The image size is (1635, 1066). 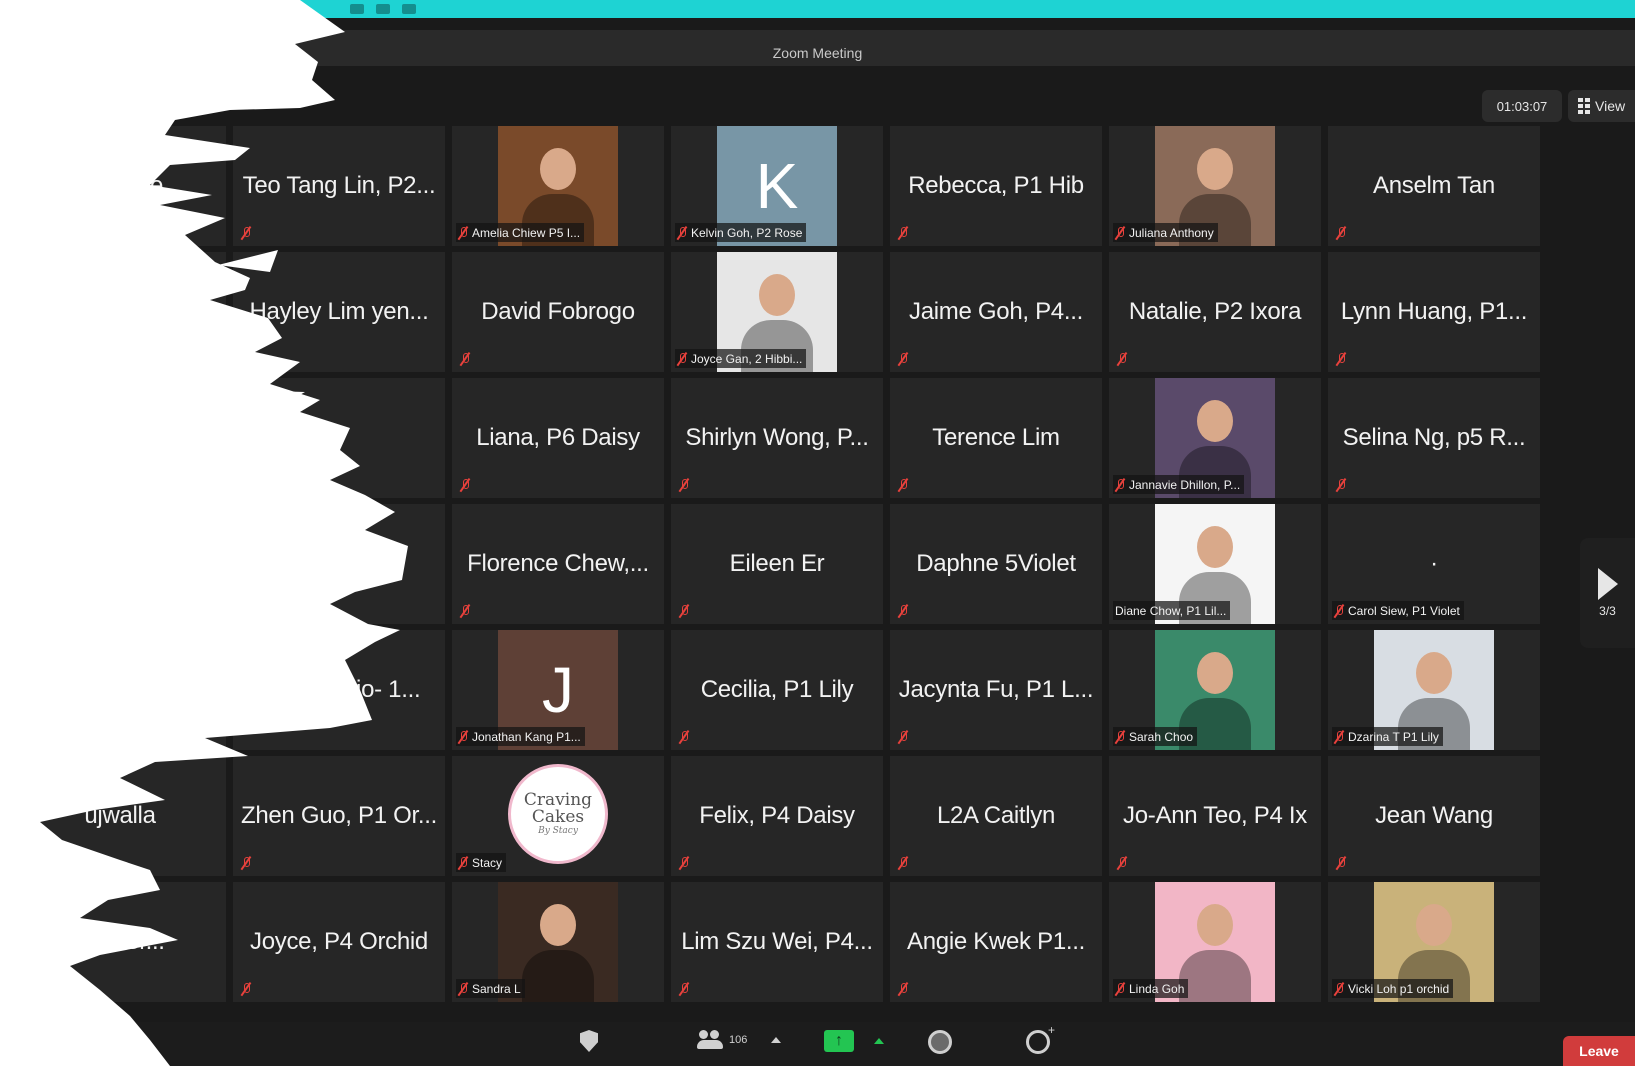 I want to click on participant-tile: Juliana Anthony, so click(x=1215, y=186).